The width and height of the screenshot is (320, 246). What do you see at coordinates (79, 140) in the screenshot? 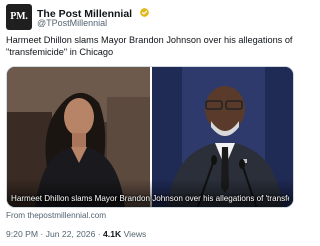
I see `woman-neck` at bounding box center [79, 140].